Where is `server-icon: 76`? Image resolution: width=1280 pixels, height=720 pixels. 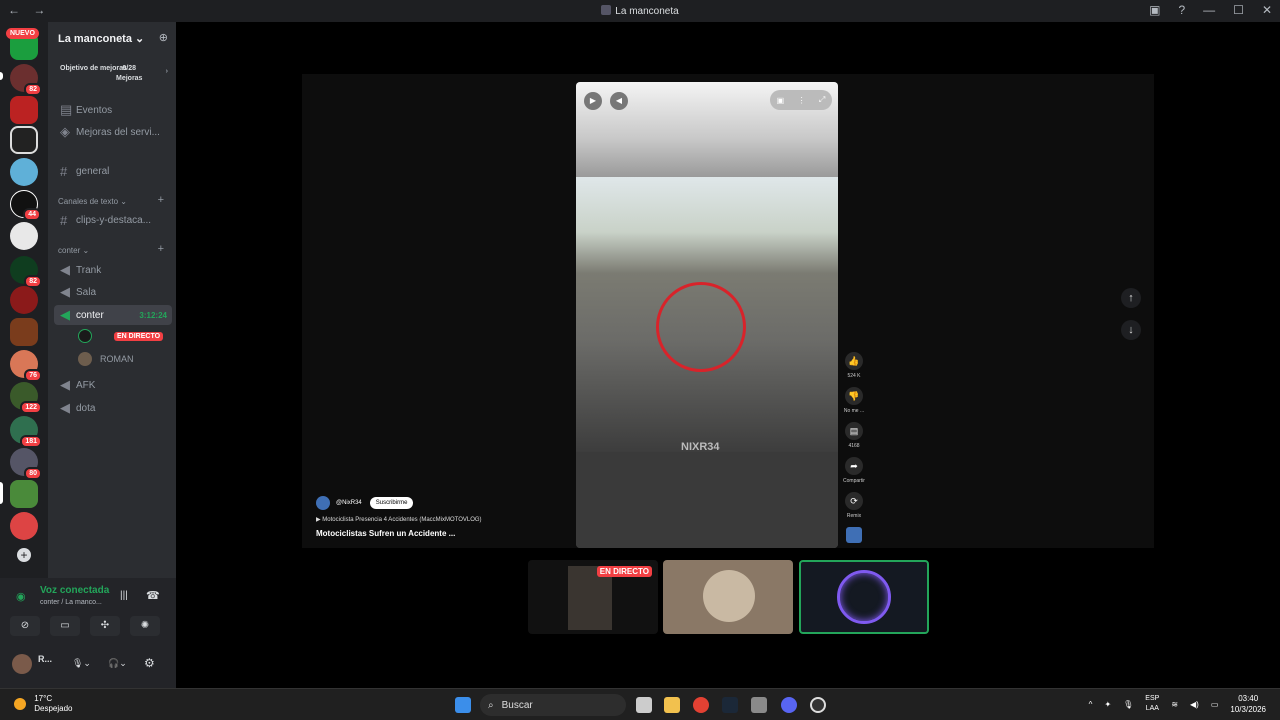
server-icon: 76 is located at coordinates (26, 366).